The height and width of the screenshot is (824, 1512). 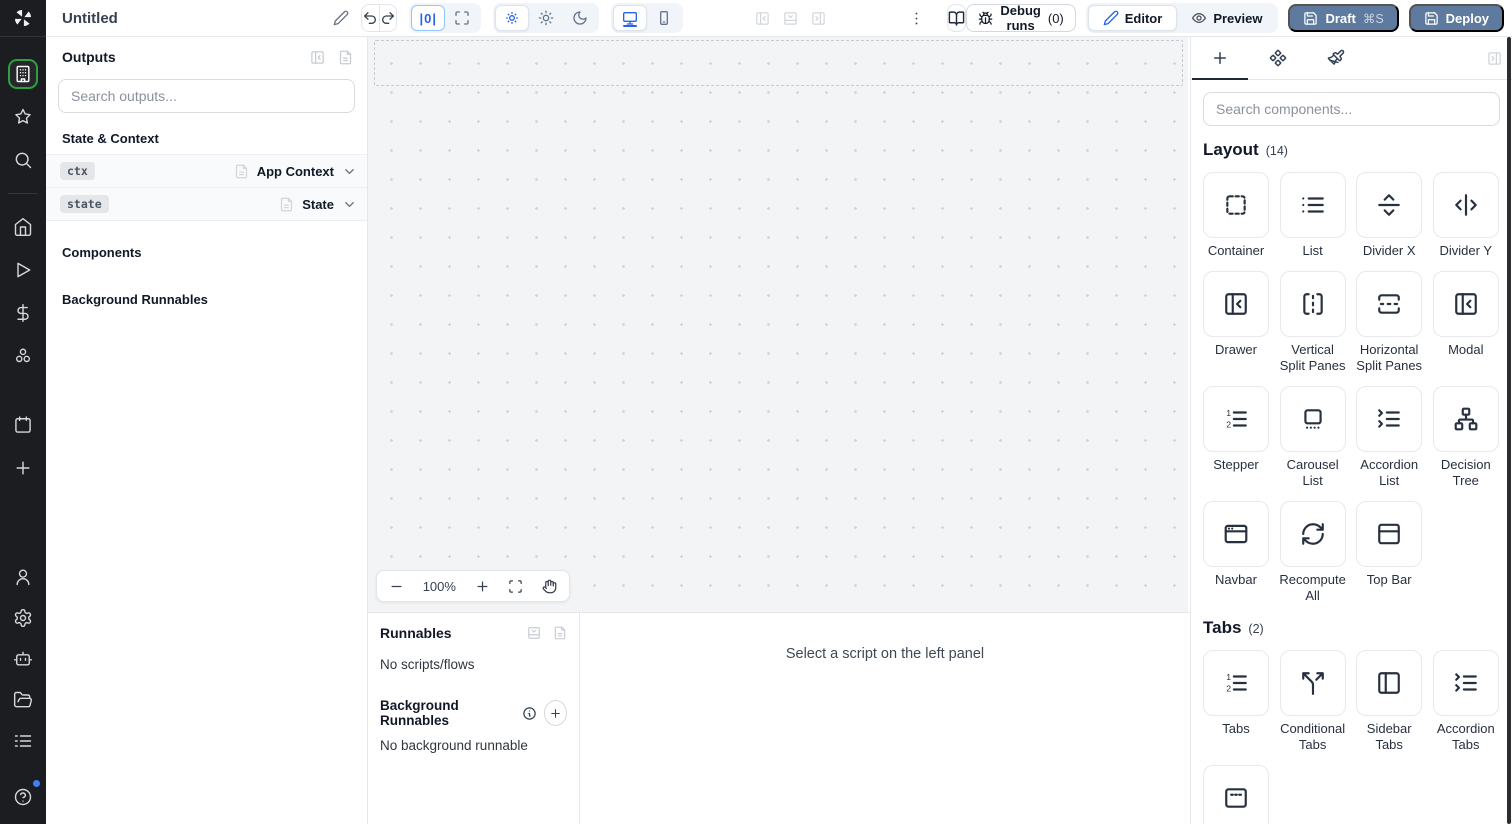 I want to click on theme-light-button, so click(x=546, y=18).